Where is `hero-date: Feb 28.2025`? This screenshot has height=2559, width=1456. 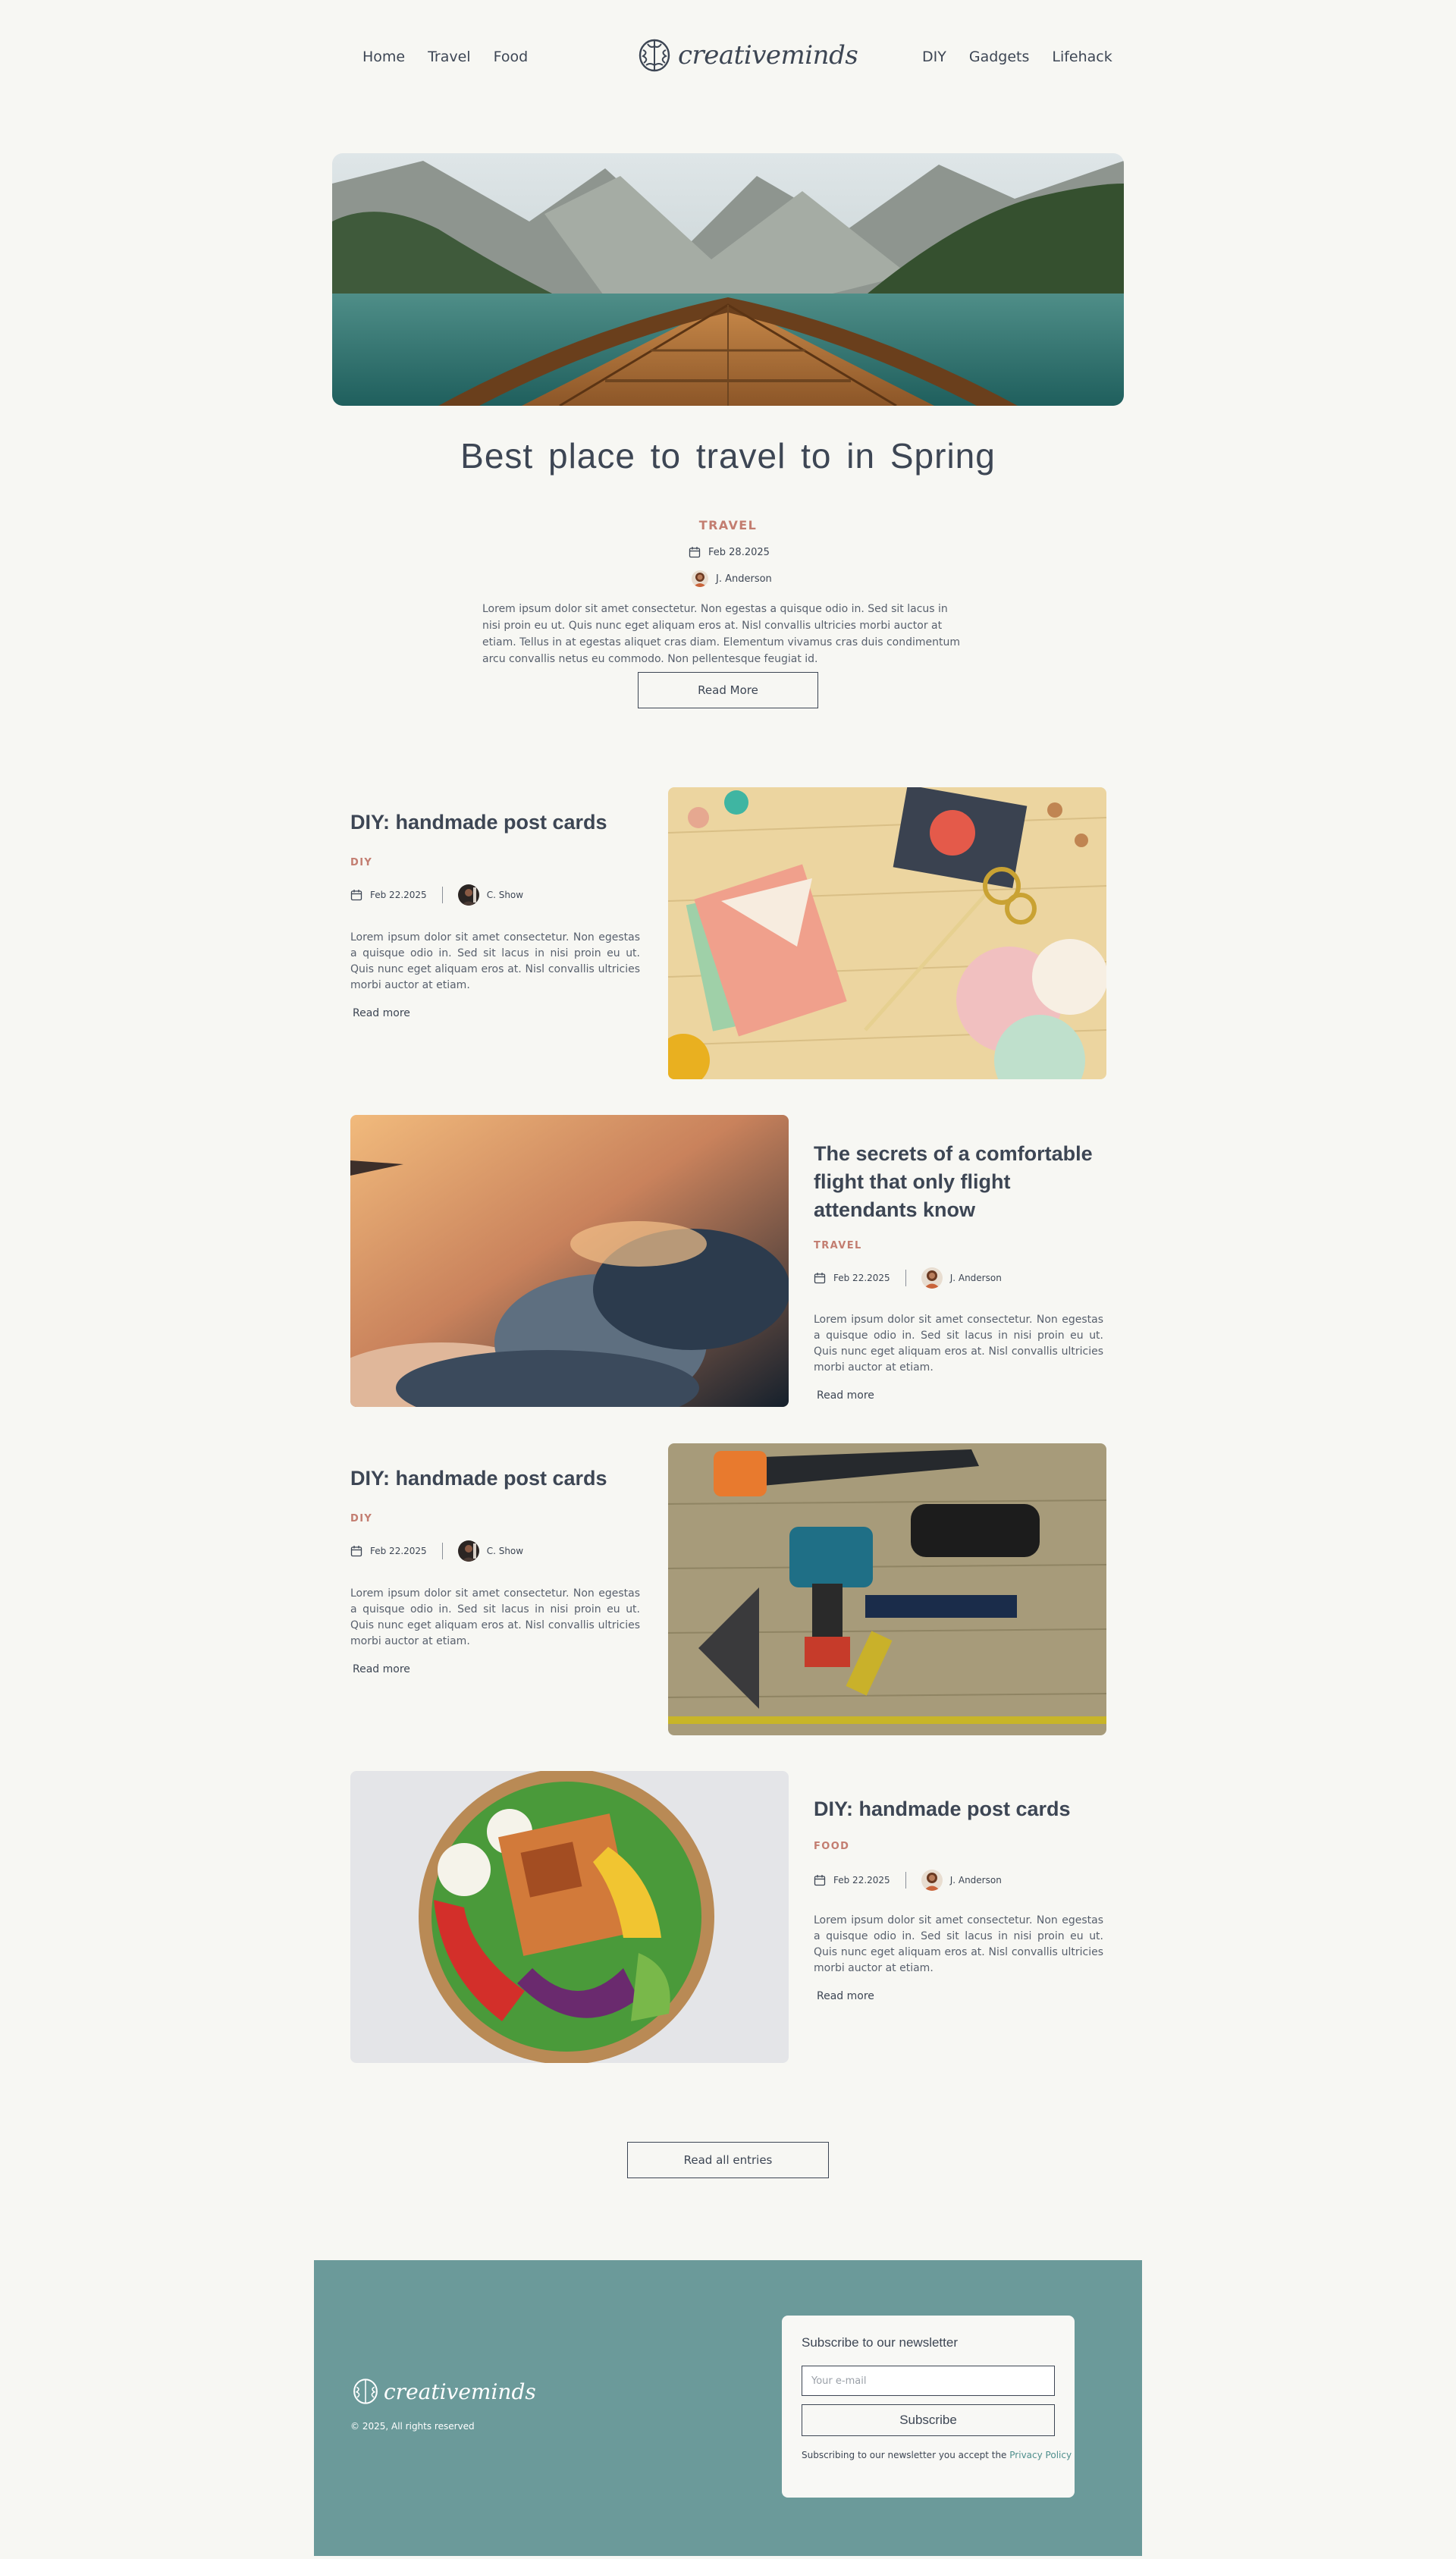 hero-date: Feb 28.2025 is located at coordinates (729, 552).